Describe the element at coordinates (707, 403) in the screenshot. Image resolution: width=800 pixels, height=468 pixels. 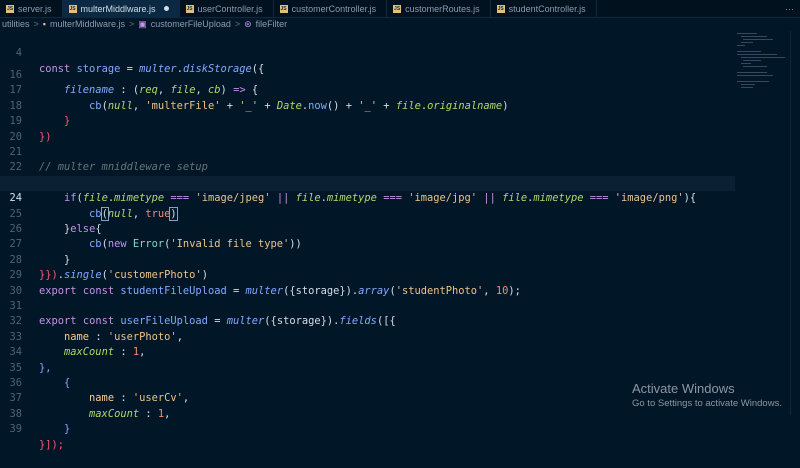
I see `watermark-subtitle: Go to Settings to activate Windows.` at that location.